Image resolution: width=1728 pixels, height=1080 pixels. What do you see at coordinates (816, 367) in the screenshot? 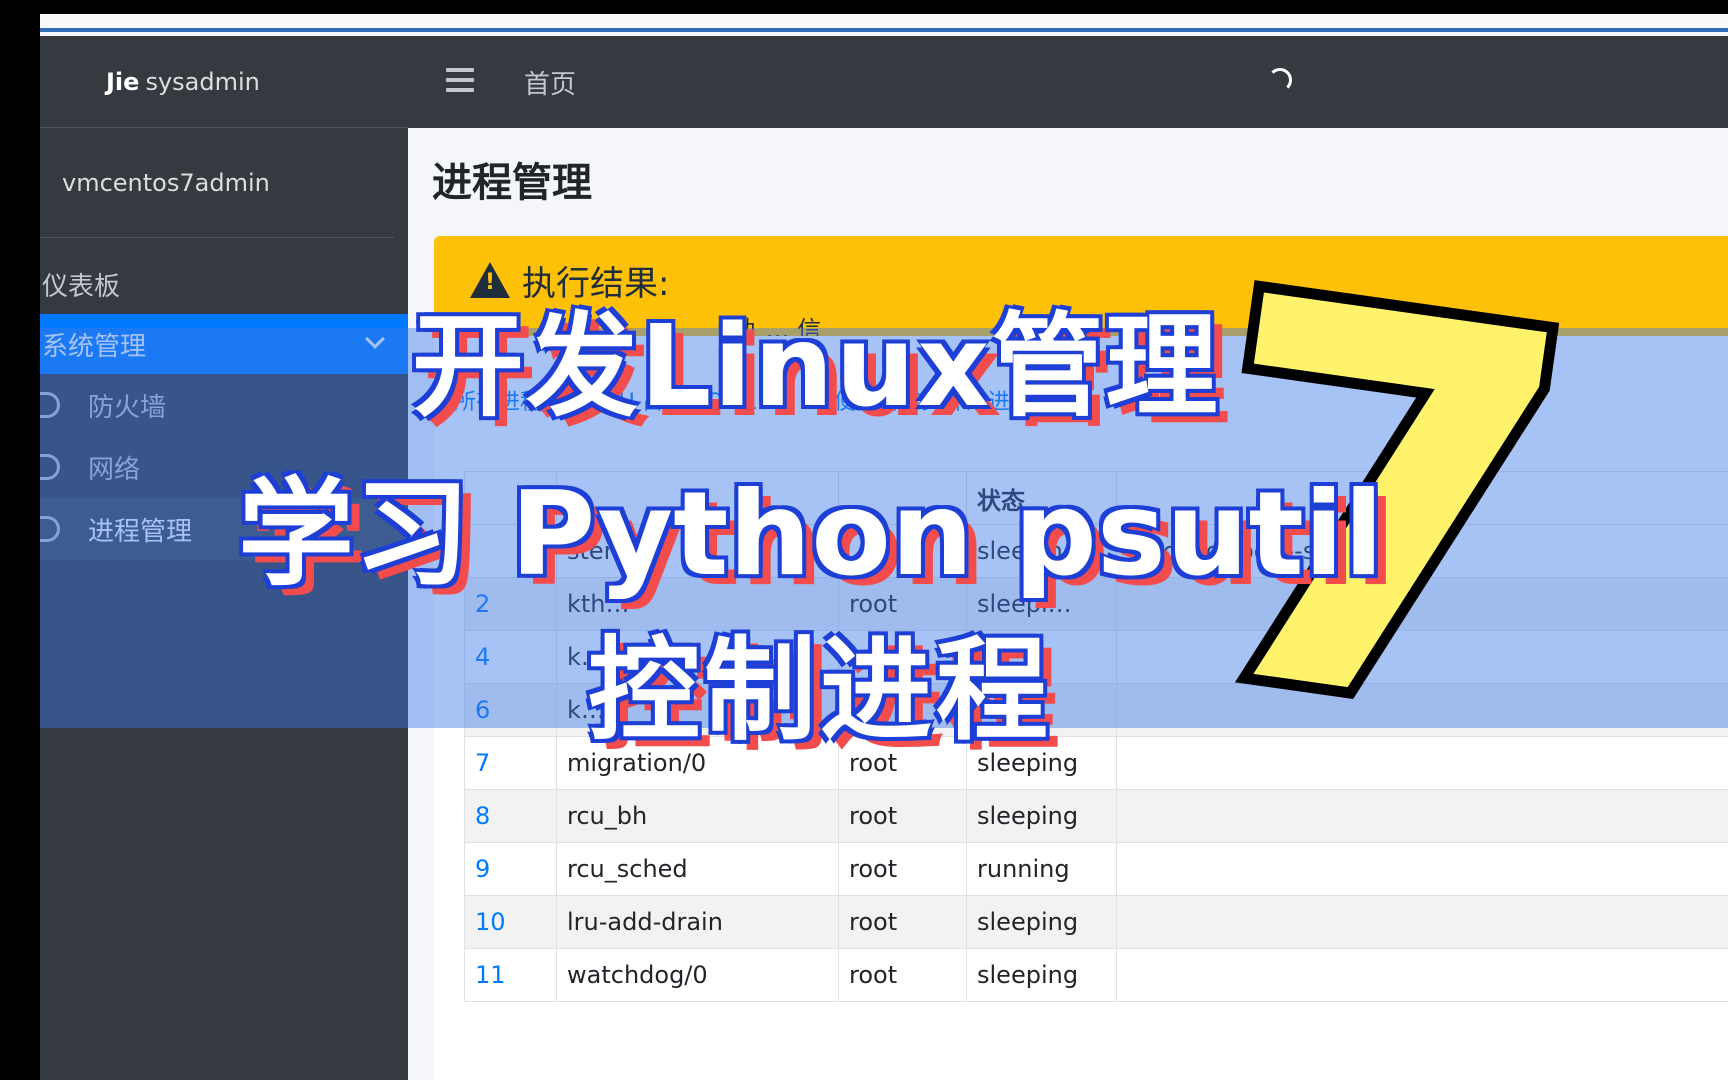
I see `overlay-title-line-1: 开发Linux管理` at bounding box center [816, 367].